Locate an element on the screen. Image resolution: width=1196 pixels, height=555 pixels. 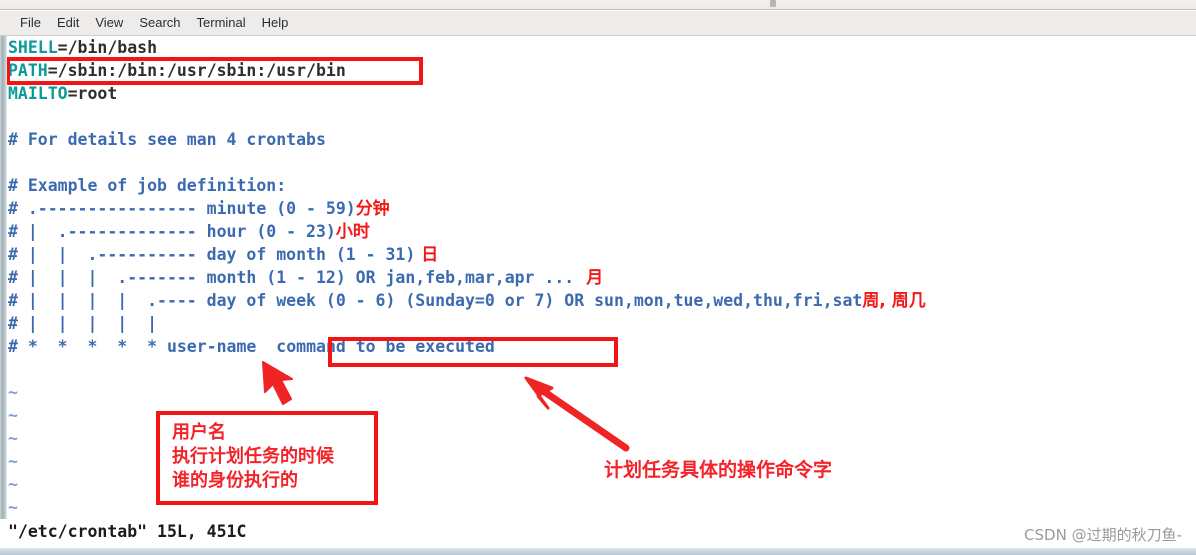
code-text-stars-username: # * * * * * user-name is located at coordinates (137, 346).